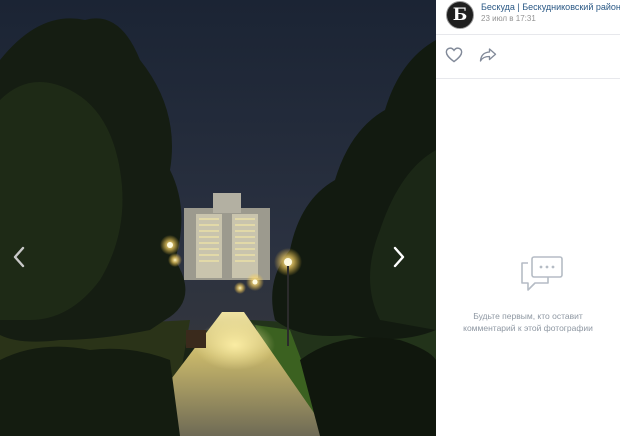  I want to click on heart-icon, so click(454, 55).